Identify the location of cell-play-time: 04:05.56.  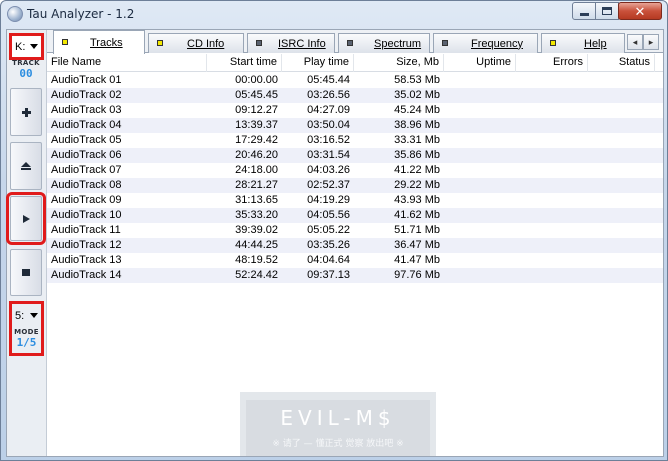
(328, 215).